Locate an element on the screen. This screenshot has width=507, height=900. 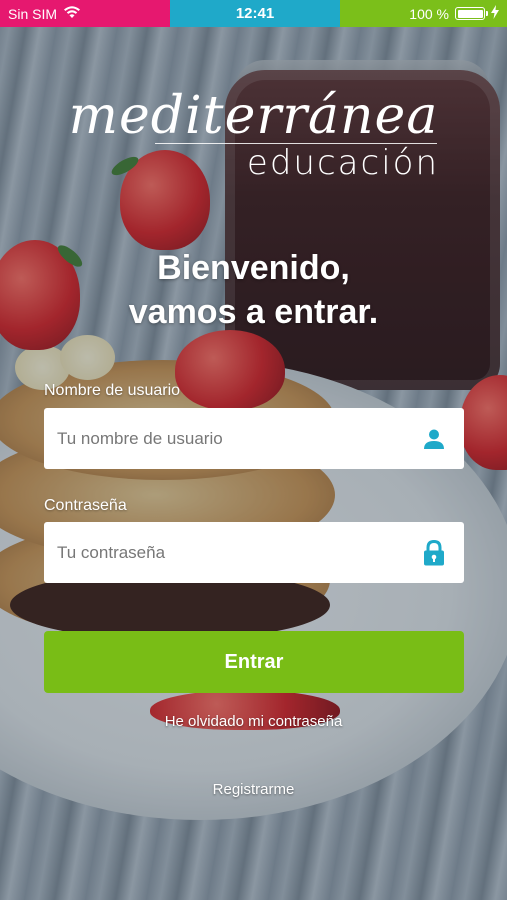
brand-logo: mediterránea is located at coordinates (253, 116).